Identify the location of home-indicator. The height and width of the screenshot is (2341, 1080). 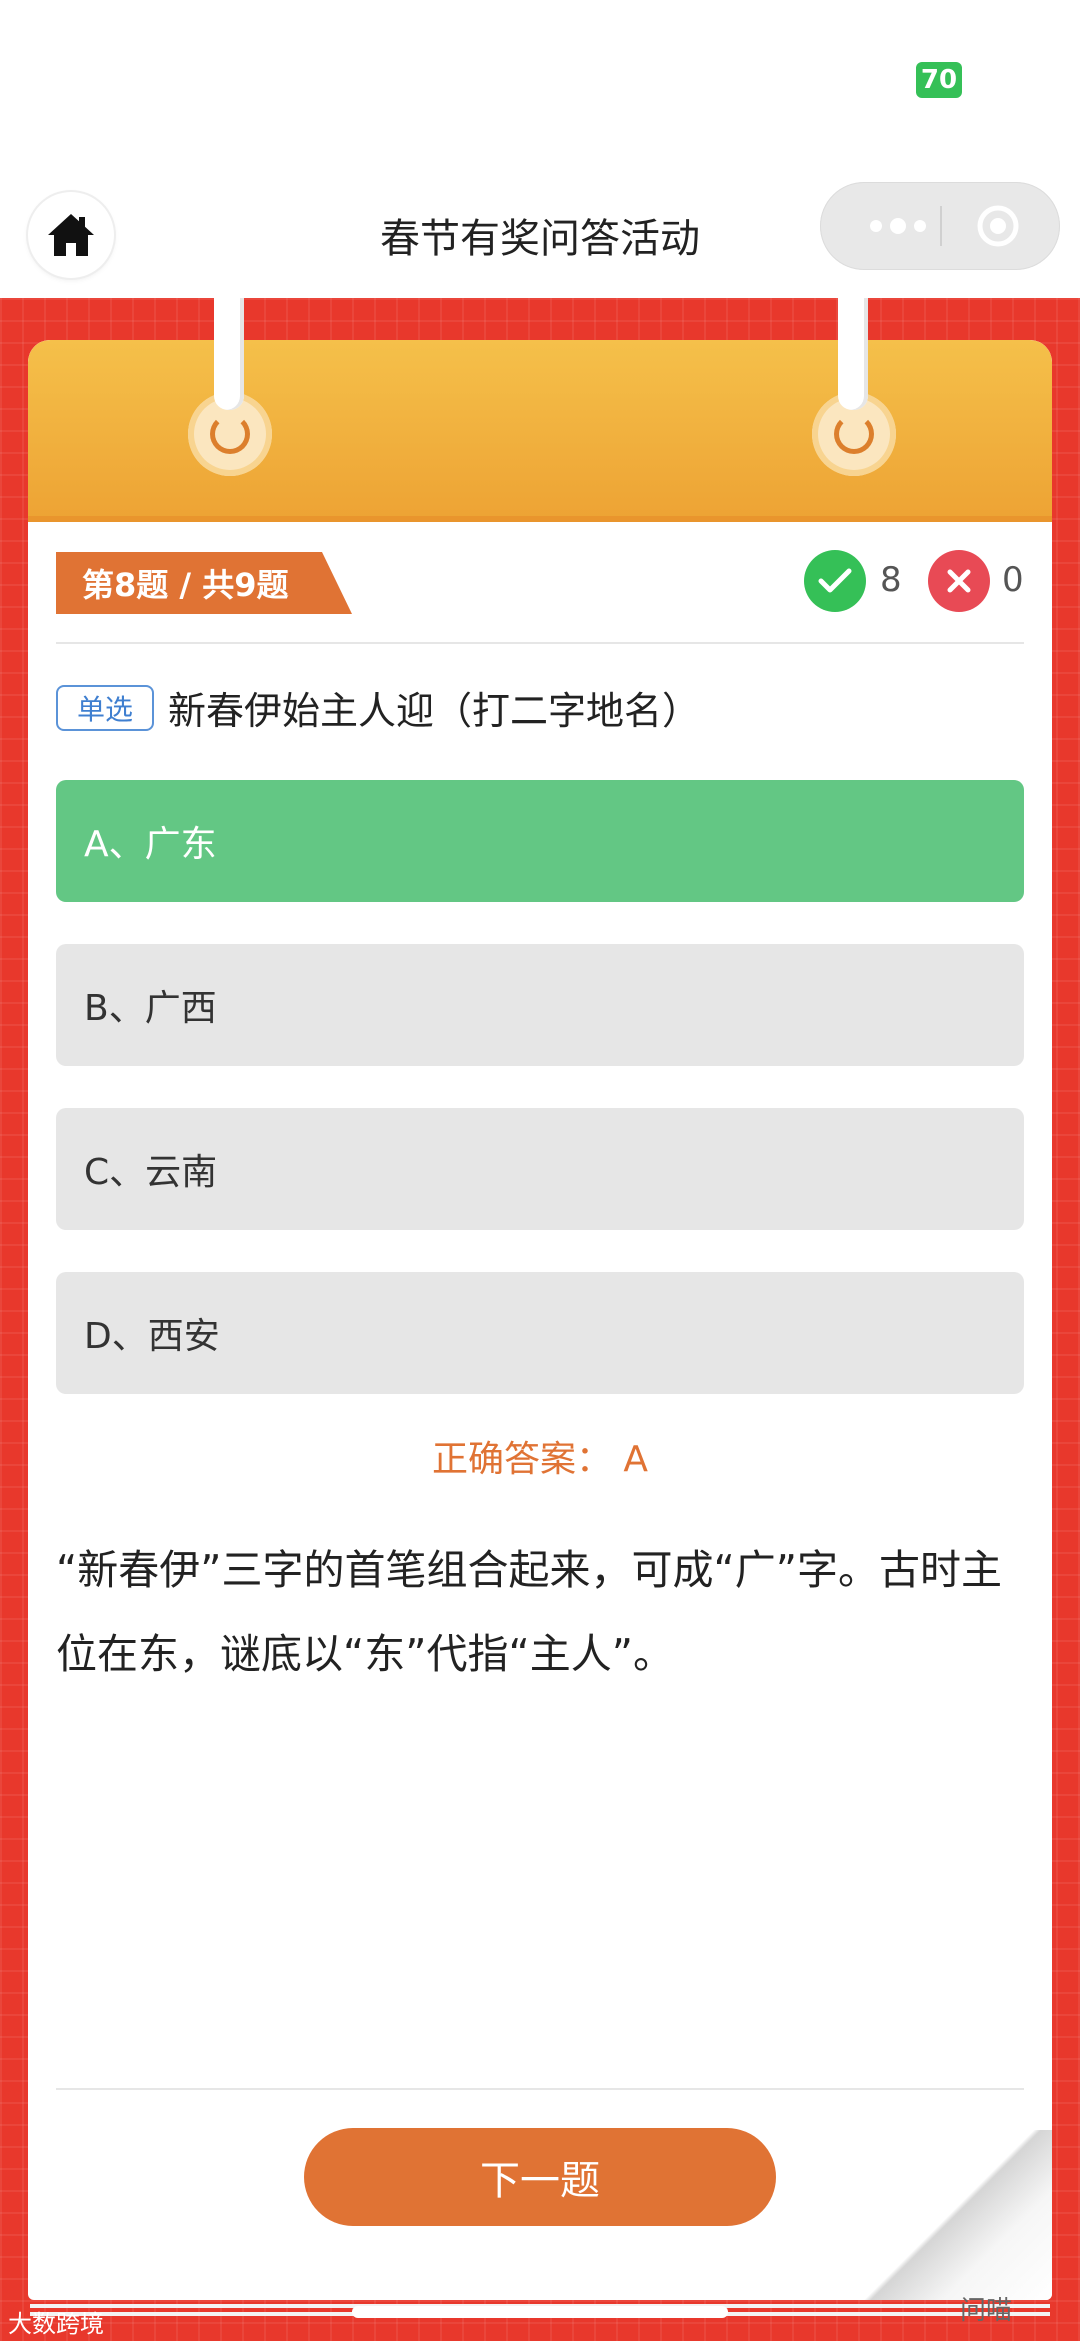
(540, 2312).